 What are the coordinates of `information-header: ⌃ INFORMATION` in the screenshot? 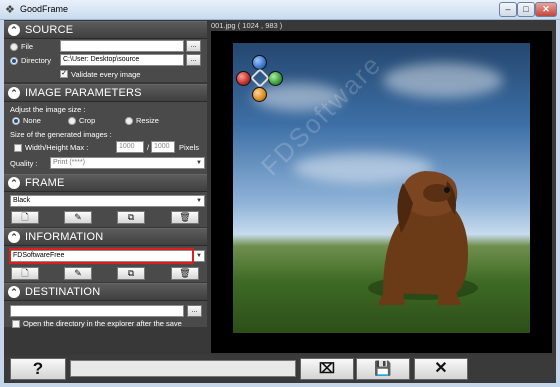 It's located at (105, 237).